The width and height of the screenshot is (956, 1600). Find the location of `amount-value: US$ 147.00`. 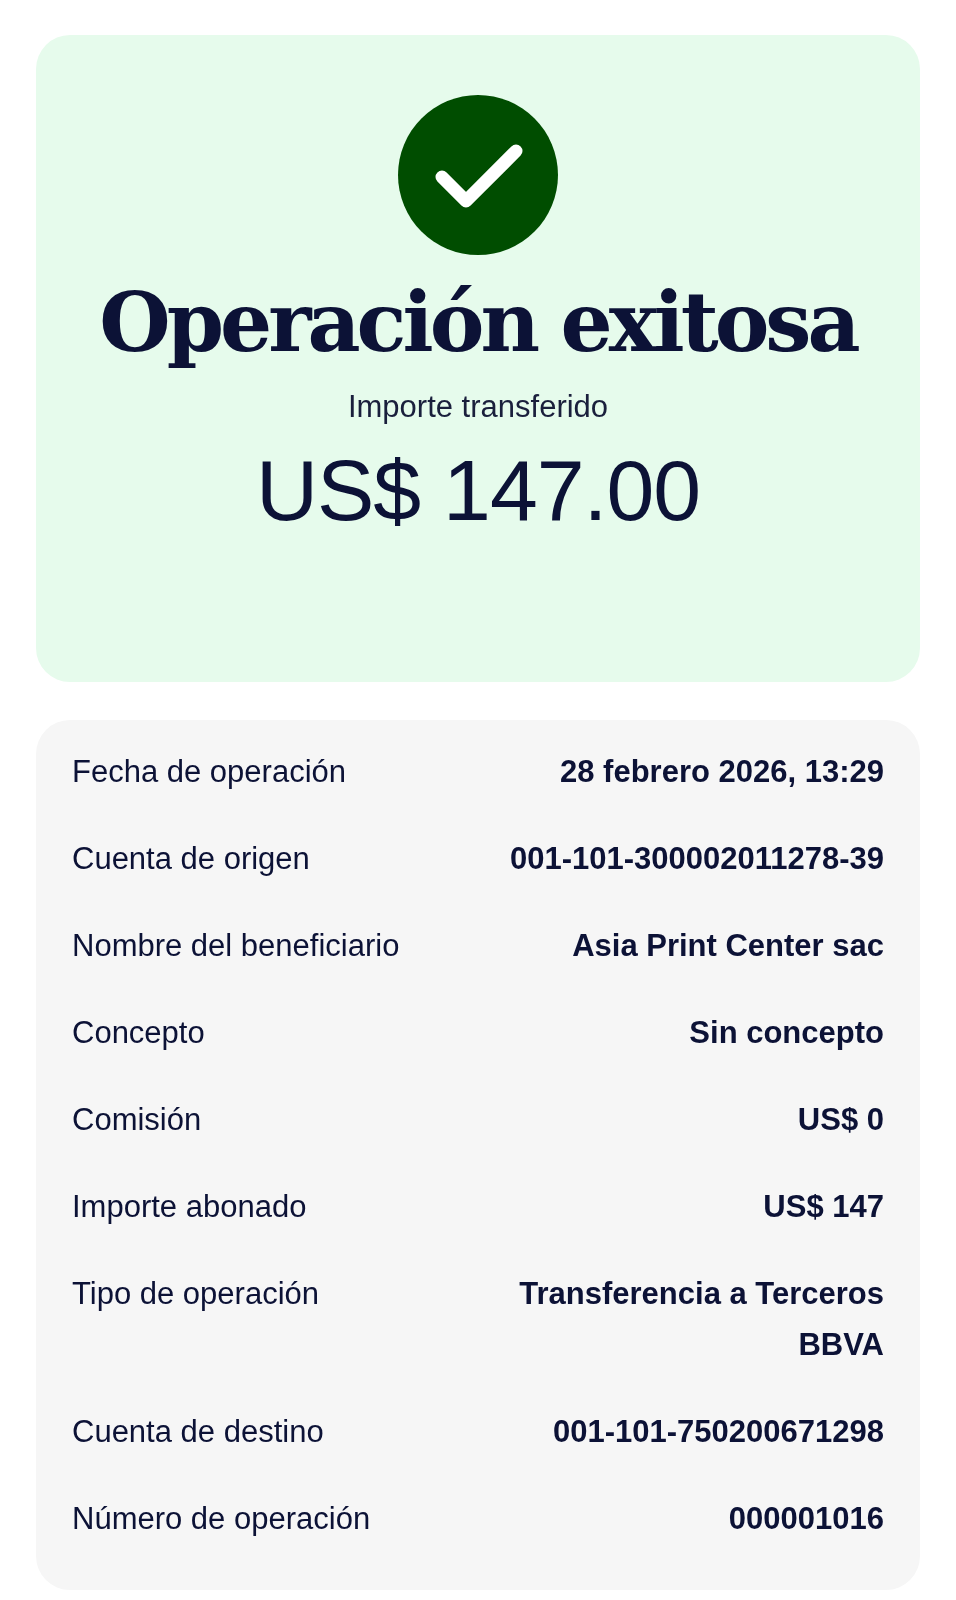

amount-value: US$ 147.00 is located at coordinates (478, 491).